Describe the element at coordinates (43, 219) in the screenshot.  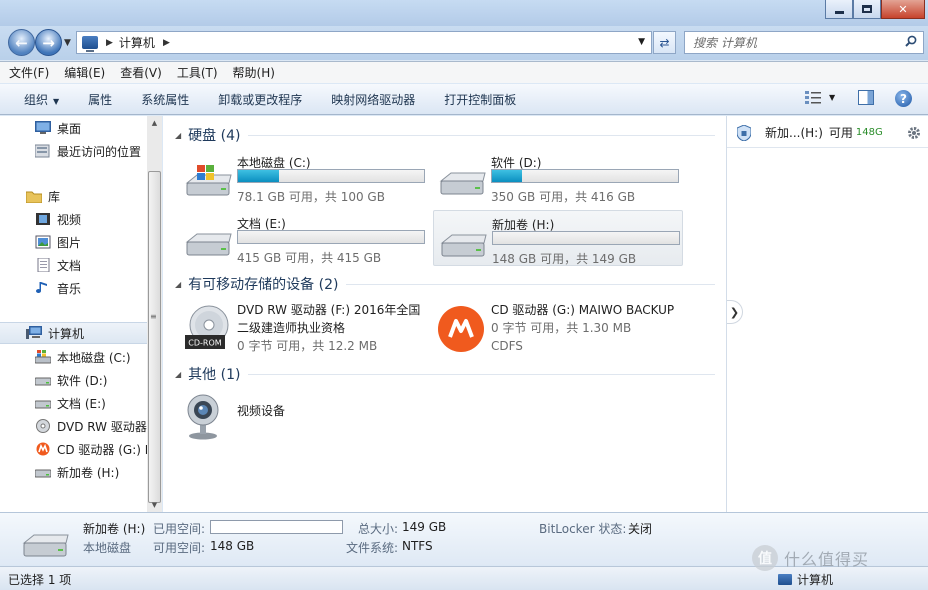
I see `video-library-icon` at that location.